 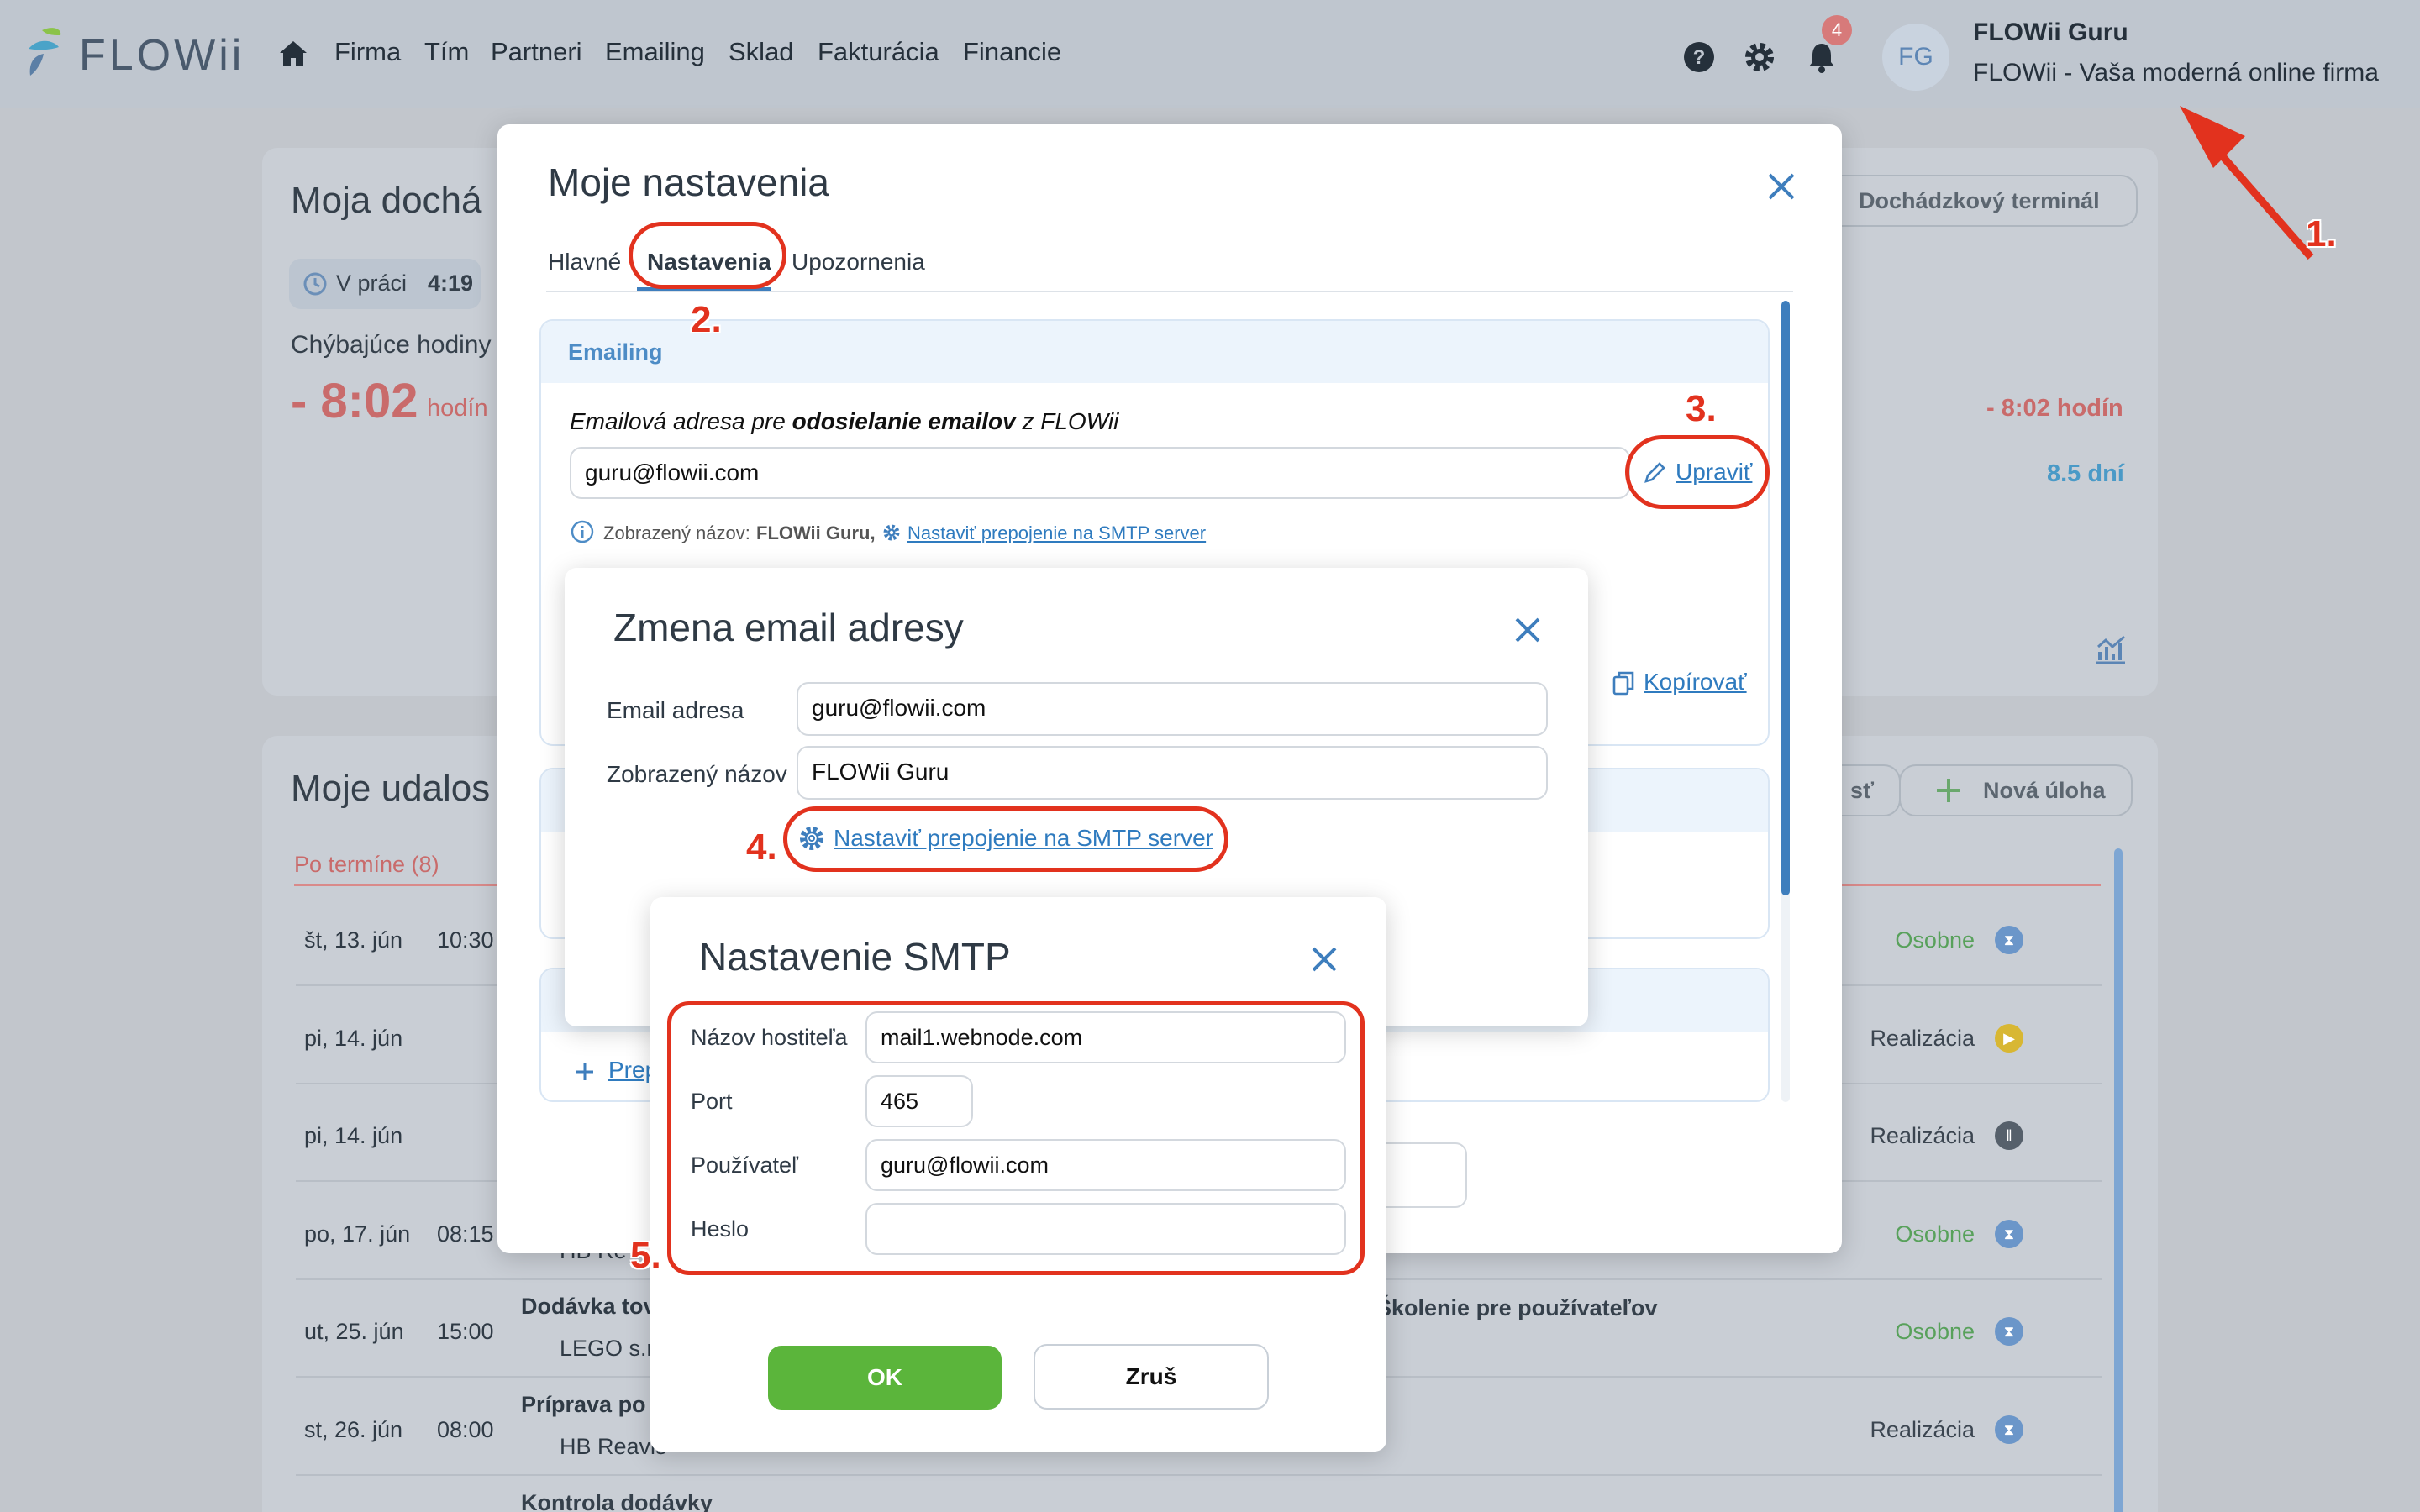 I want to click on events-title: Moje udalos, so click(x=391, y=788).